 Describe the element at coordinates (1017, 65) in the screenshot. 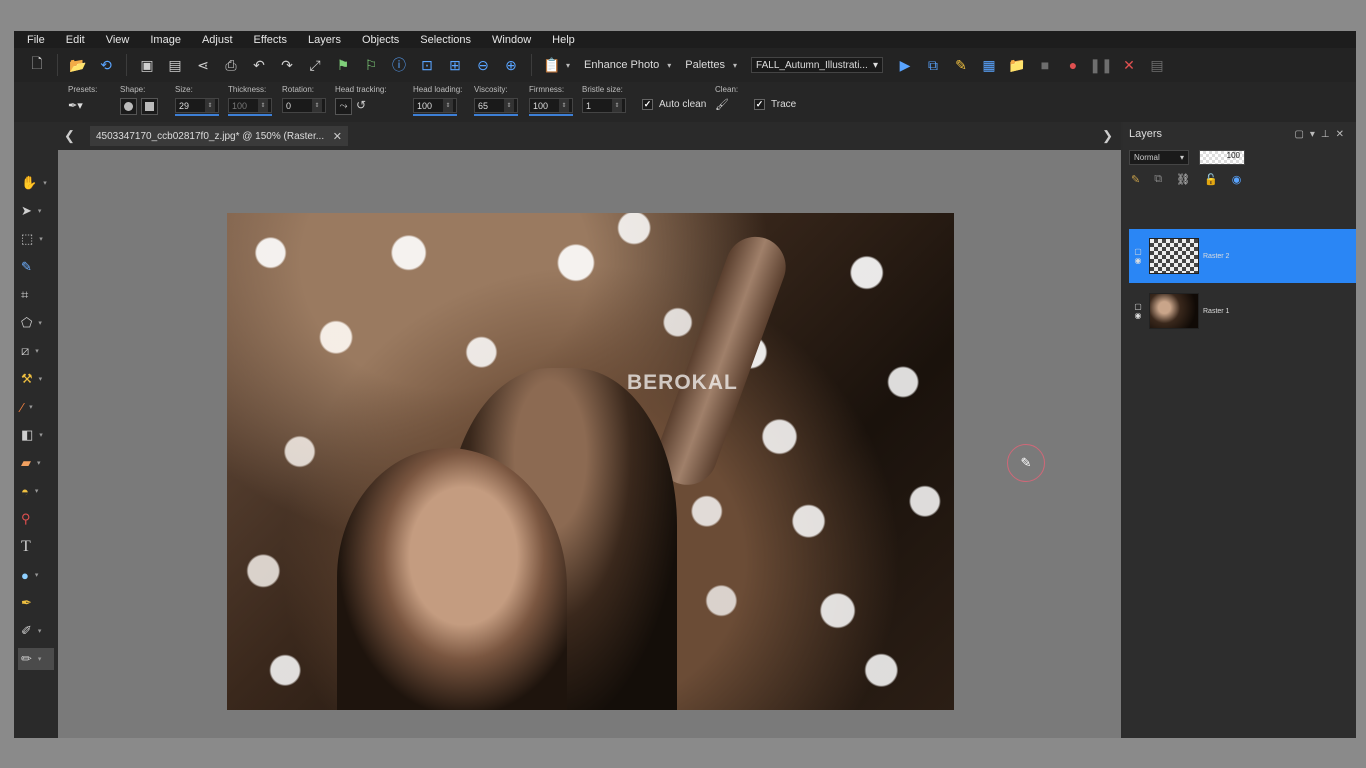

I see `script-folder-icon: 📁` at that location.